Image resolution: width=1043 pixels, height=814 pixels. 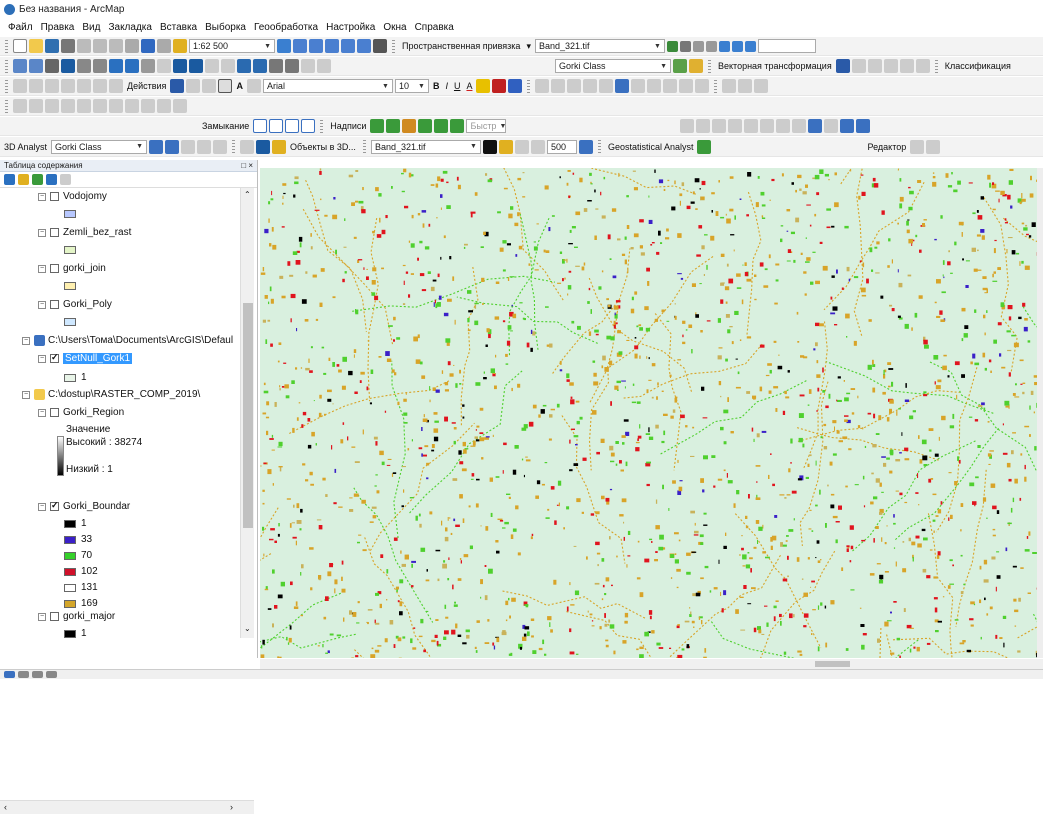 What do you see at coordinates (260, 66) in the screenshot?
I see `find-icon` at bounding box center [260, 66].